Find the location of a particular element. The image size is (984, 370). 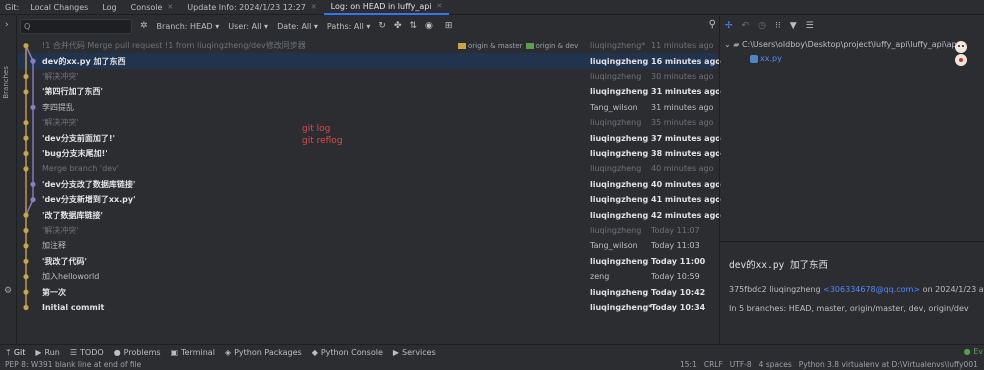

annotation-git-reflog: git reflog is located at coordinates (322, 141).